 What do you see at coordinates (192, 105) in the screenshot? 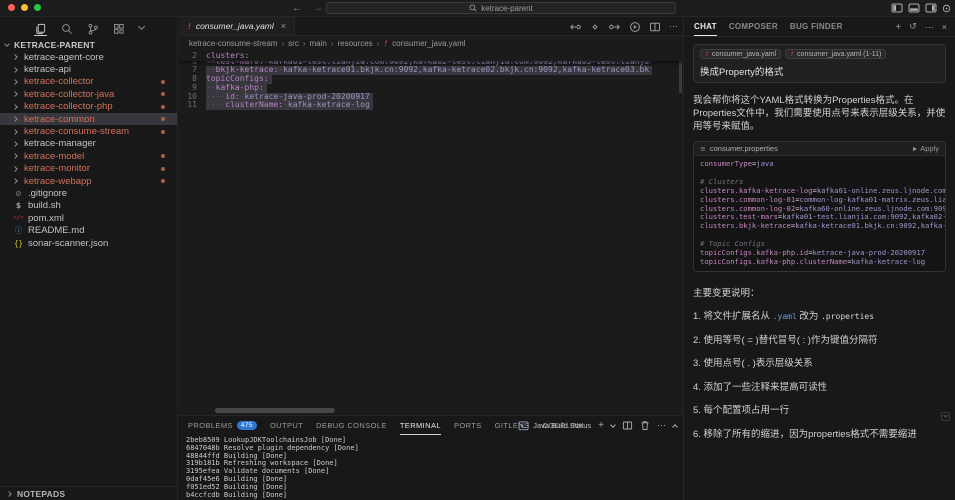
I see `line-number: 11` at bounding box center [192, 105].